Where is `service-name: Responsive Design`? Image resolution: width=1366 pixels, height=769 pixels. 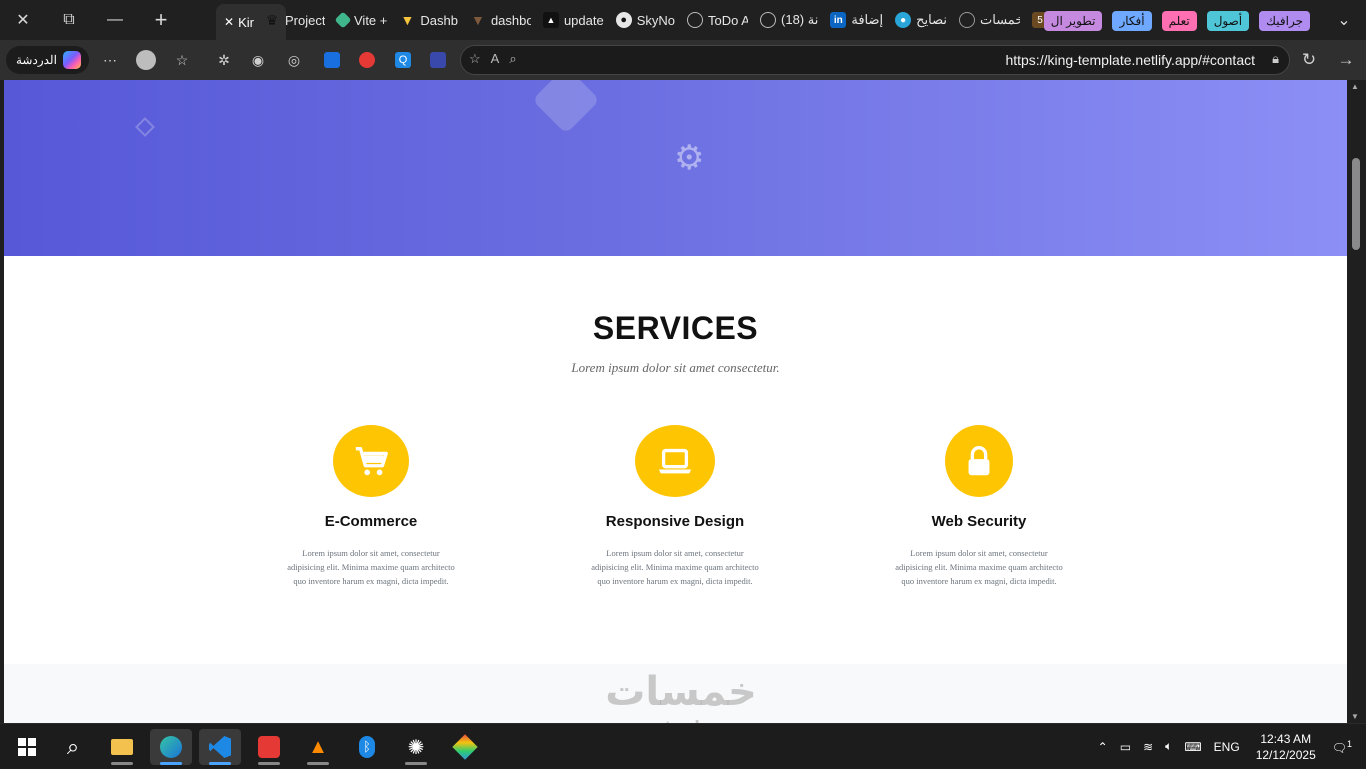
service-name: Responsive Design is located at coordinates (675, 521).